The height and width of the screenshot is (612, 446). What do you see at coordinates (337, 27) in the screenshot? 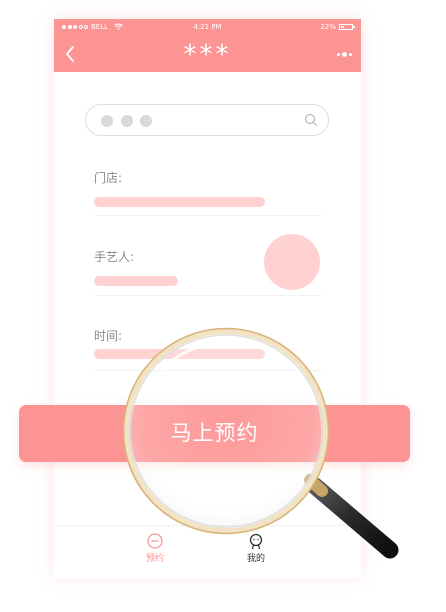
I see `battery-status: 22%` at bounding box center [337, 27].